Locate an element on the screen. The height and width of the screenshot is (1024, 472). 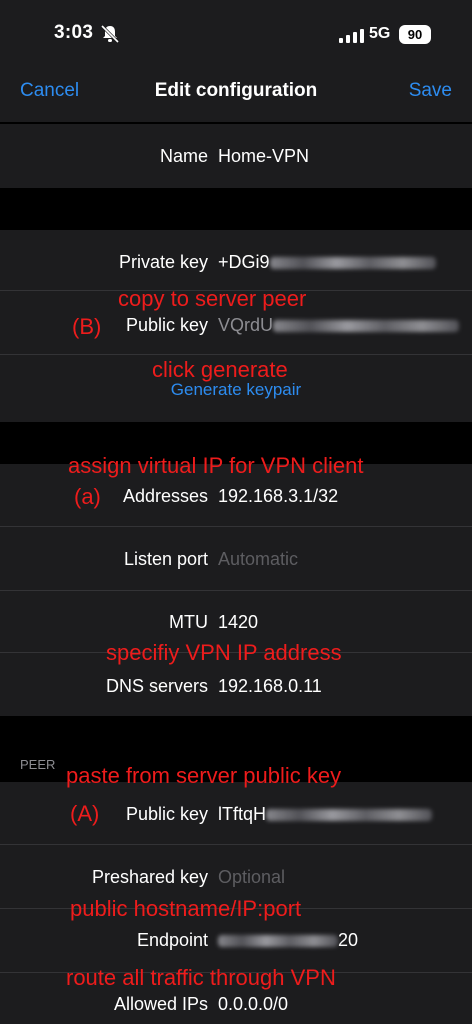
peer-public-key-value: lTftqH is located at coordinates (242, 814).